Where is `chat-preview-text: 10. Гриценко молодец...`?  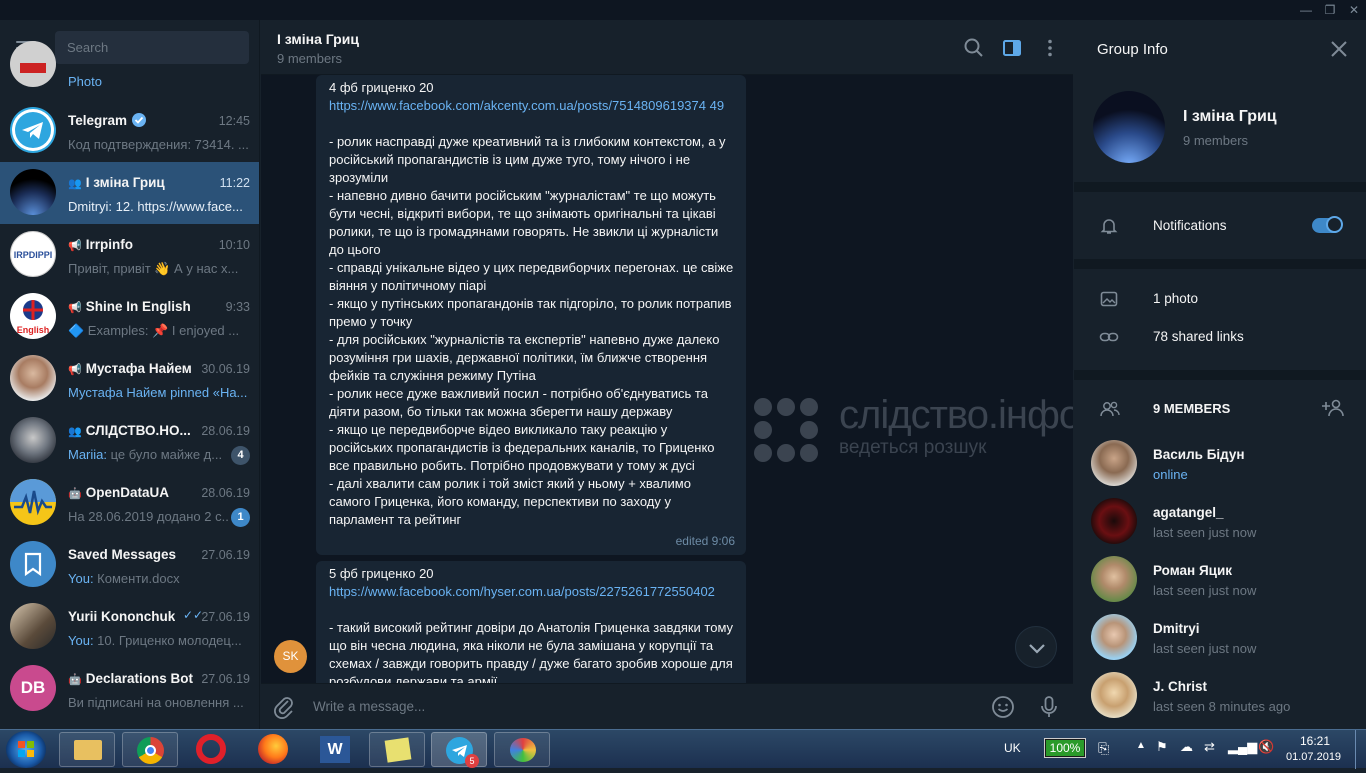 chat-preview-text: 10. Гриценко молодец... is located at coordinates (167, 640).